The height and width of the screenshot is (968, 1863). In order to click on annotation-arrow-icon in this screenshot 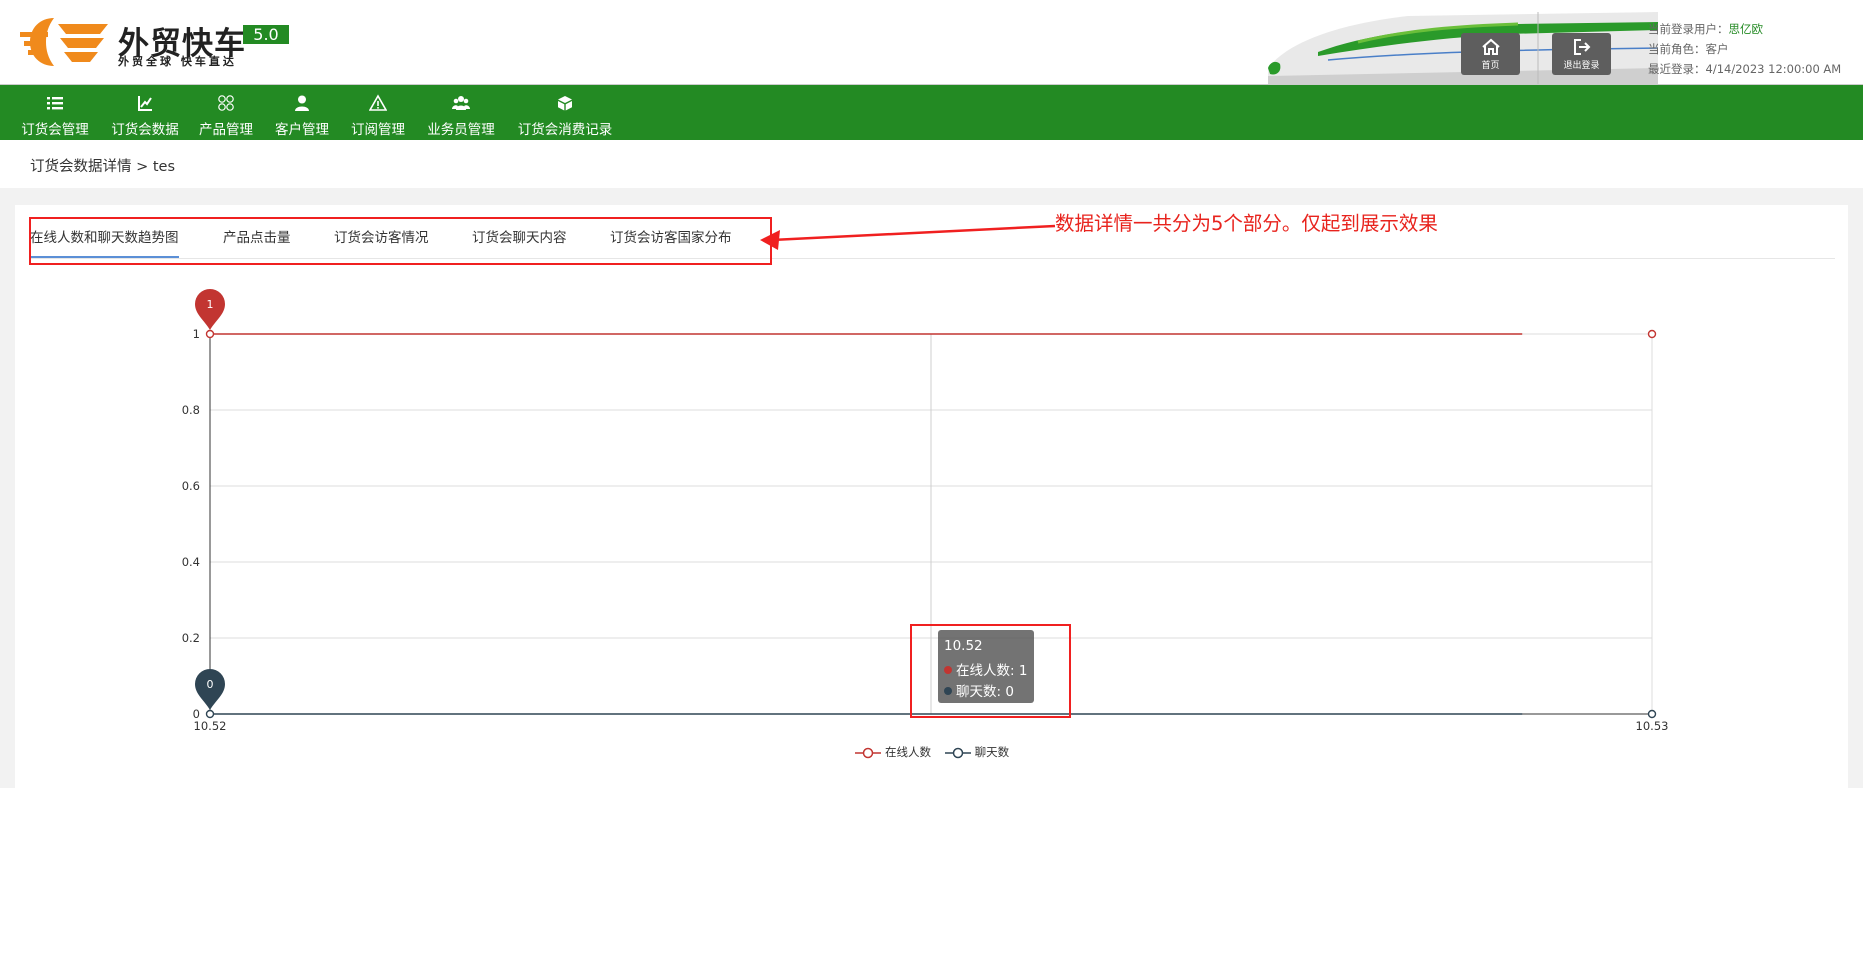, I will do `click(908, 237)`.